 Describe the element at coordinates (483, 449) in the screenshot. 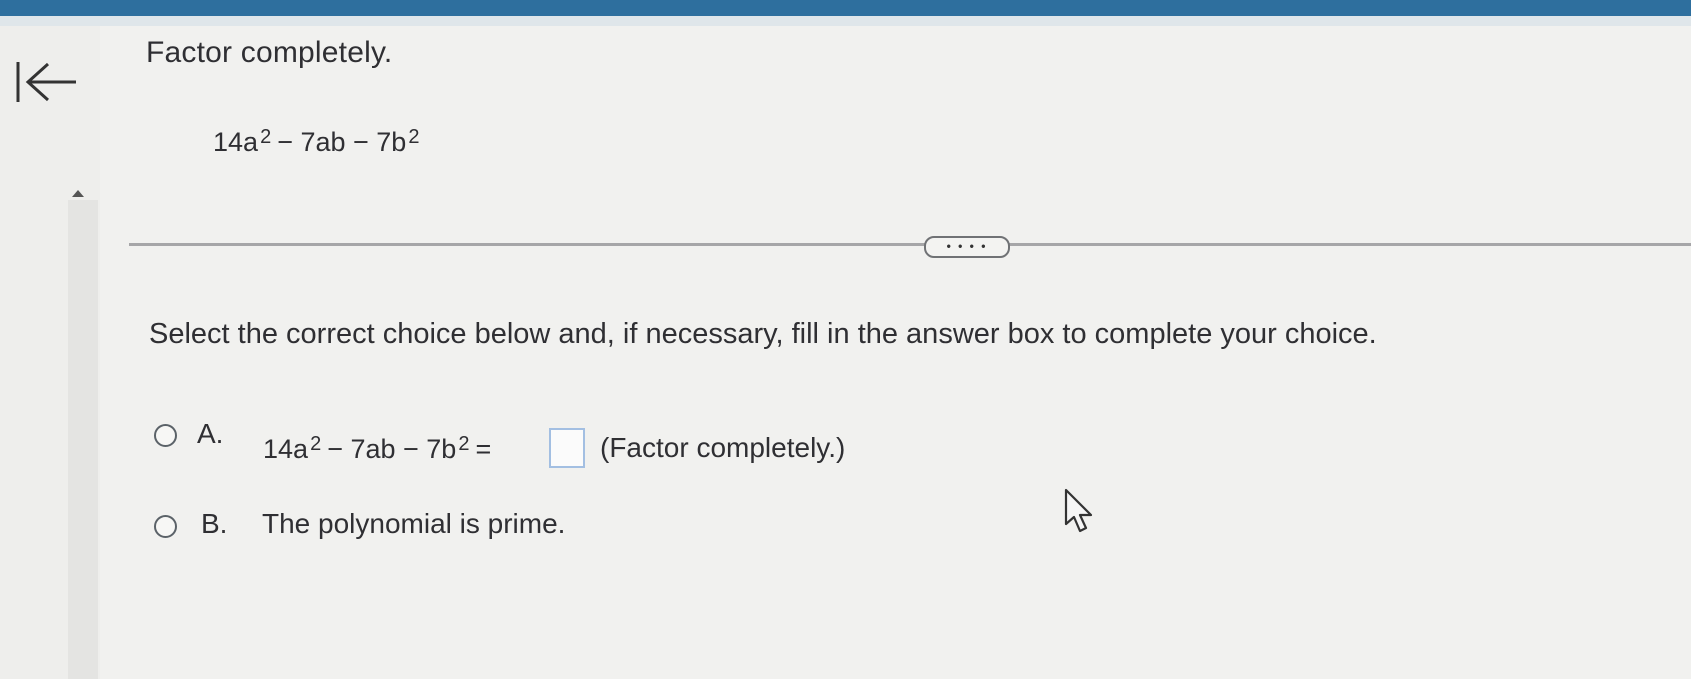

I see `choice-a-equals: =` at that location.